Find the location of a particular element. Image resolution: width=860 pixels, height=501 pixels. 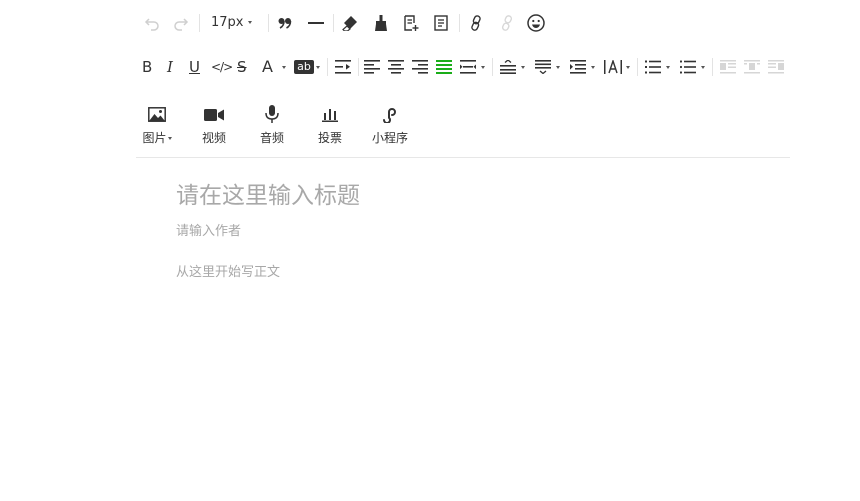

ordered-list-icon is located at coordinates (653, 67).